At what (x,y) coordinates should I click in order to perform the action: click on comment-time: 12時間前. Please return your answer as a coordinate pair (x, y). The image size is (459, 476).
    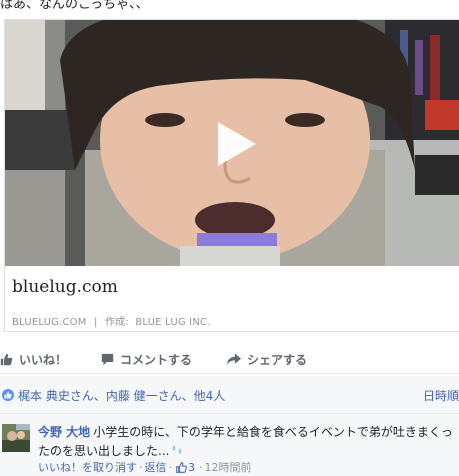
    Looking at the image, I should click on (228, 467).